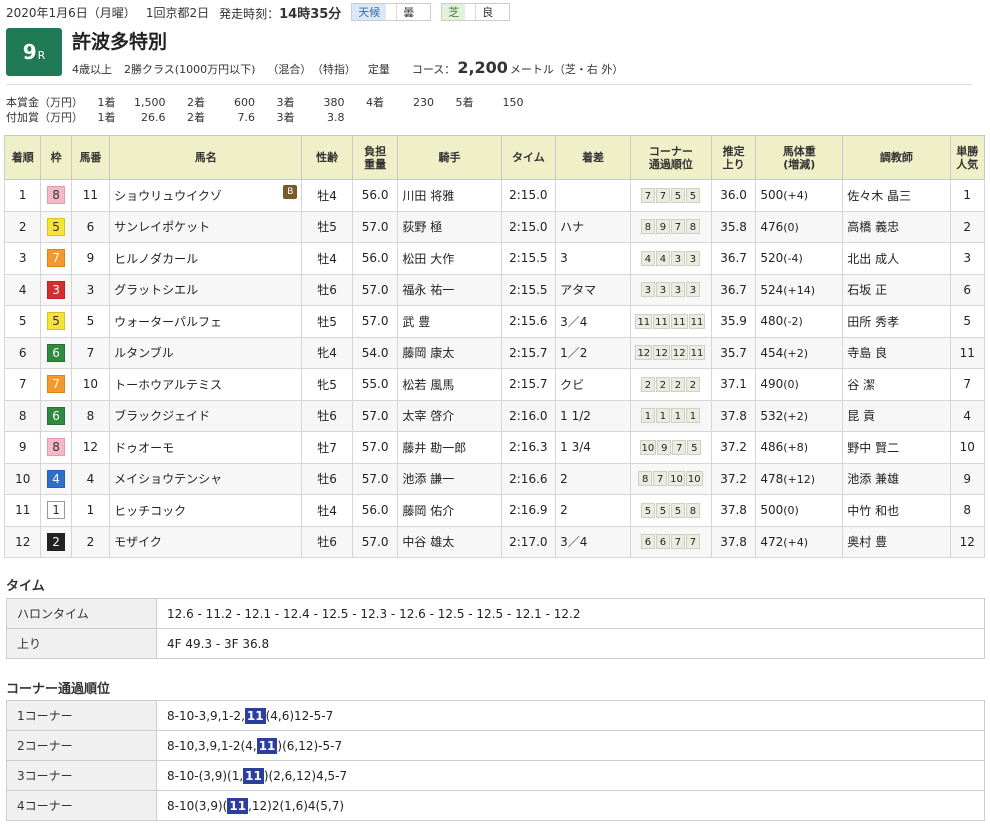  Describe the element at coordinates (896, 195) in the screenshot. I see `trainer-link: 佐々木 晶三` at that location.